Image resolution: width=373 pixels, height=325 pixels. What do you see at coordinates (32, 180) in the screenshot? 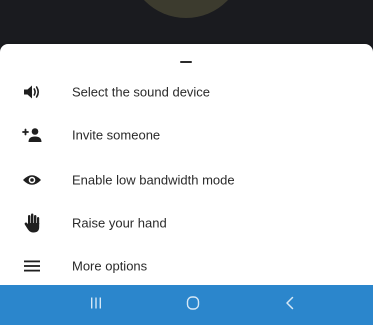
I see `eye-icon` at bounding box center [32, 180].